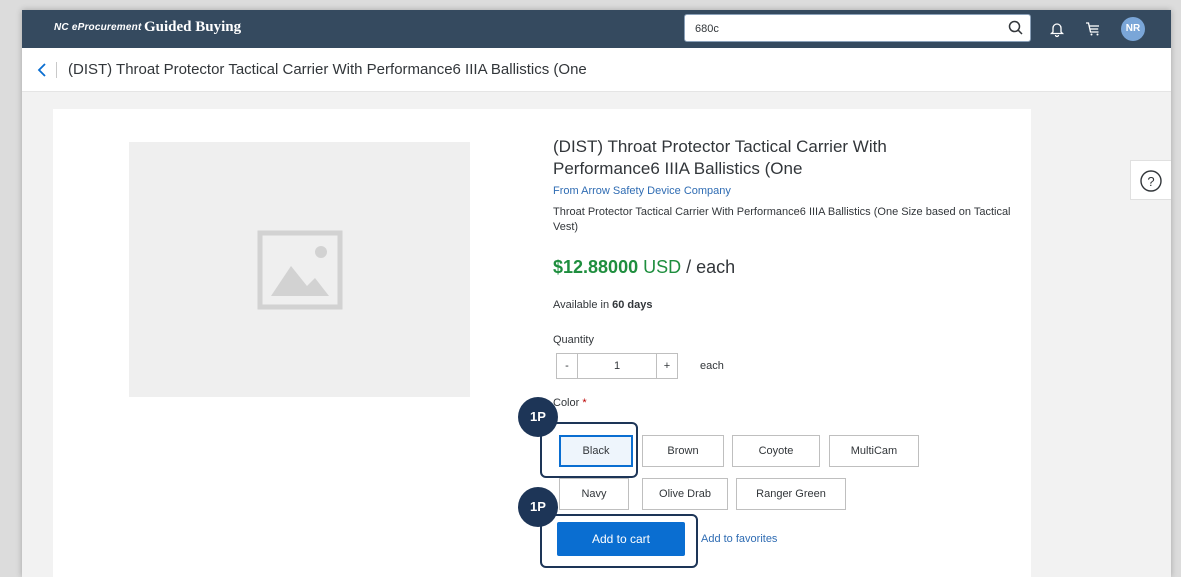  I want to click on cart-icon, so click(1093, 29).